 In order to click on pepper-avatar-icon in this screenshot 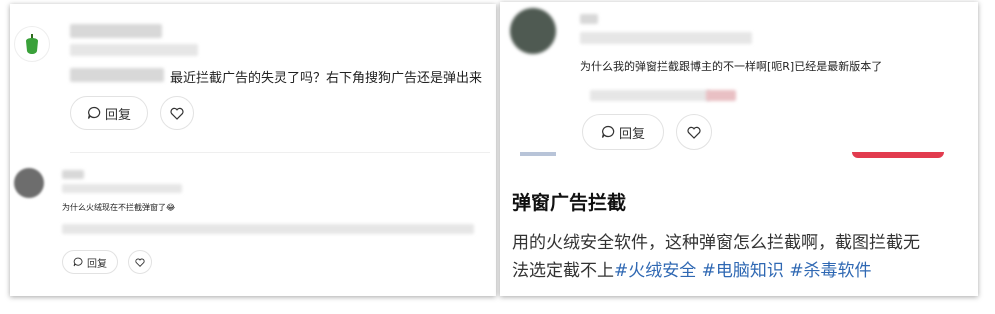, I will do `click(32, 44)`.